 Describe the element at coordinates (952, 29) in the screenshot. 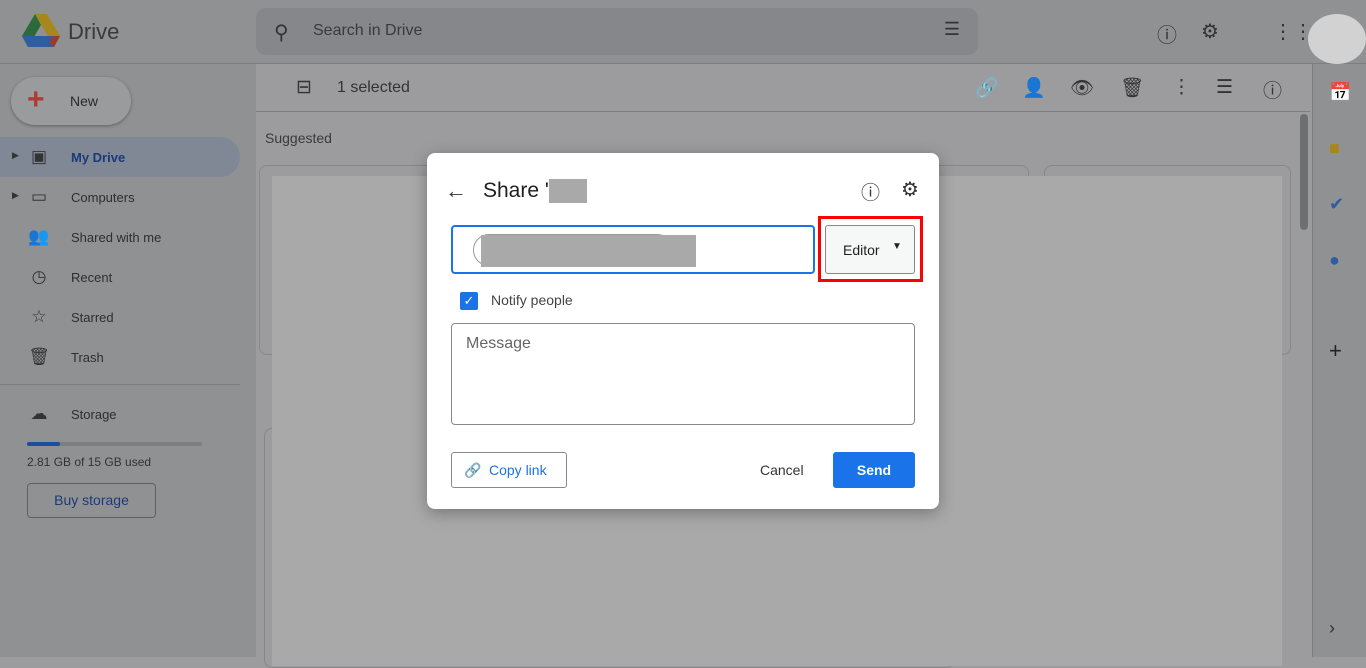

I see `search-options-icon: ☰` at that location.